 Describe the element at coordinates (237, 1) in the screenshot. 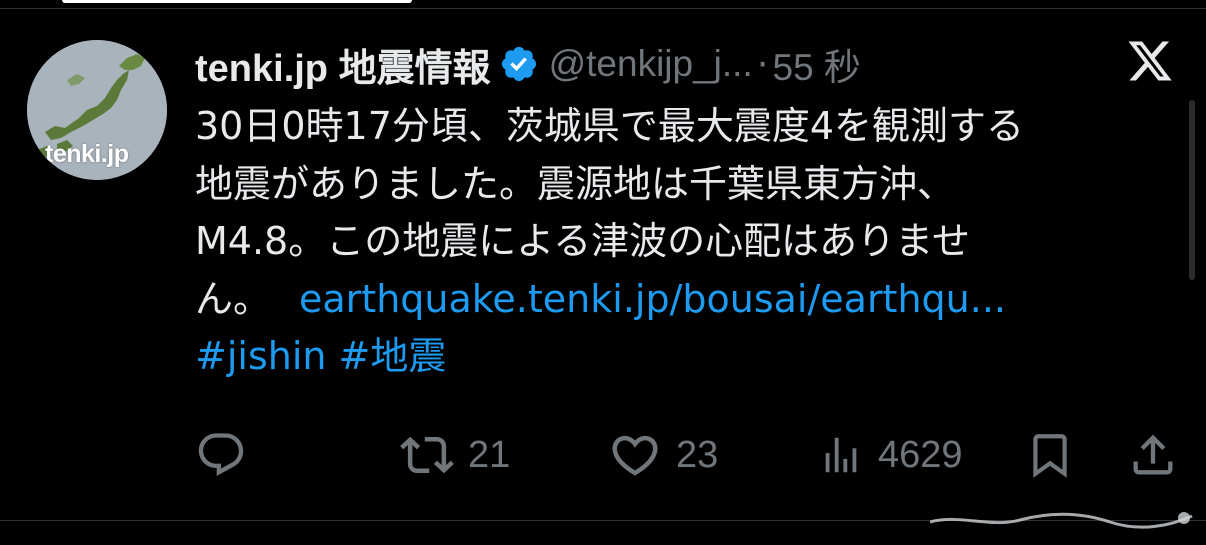

I see `top-highlight-bar` at that location.